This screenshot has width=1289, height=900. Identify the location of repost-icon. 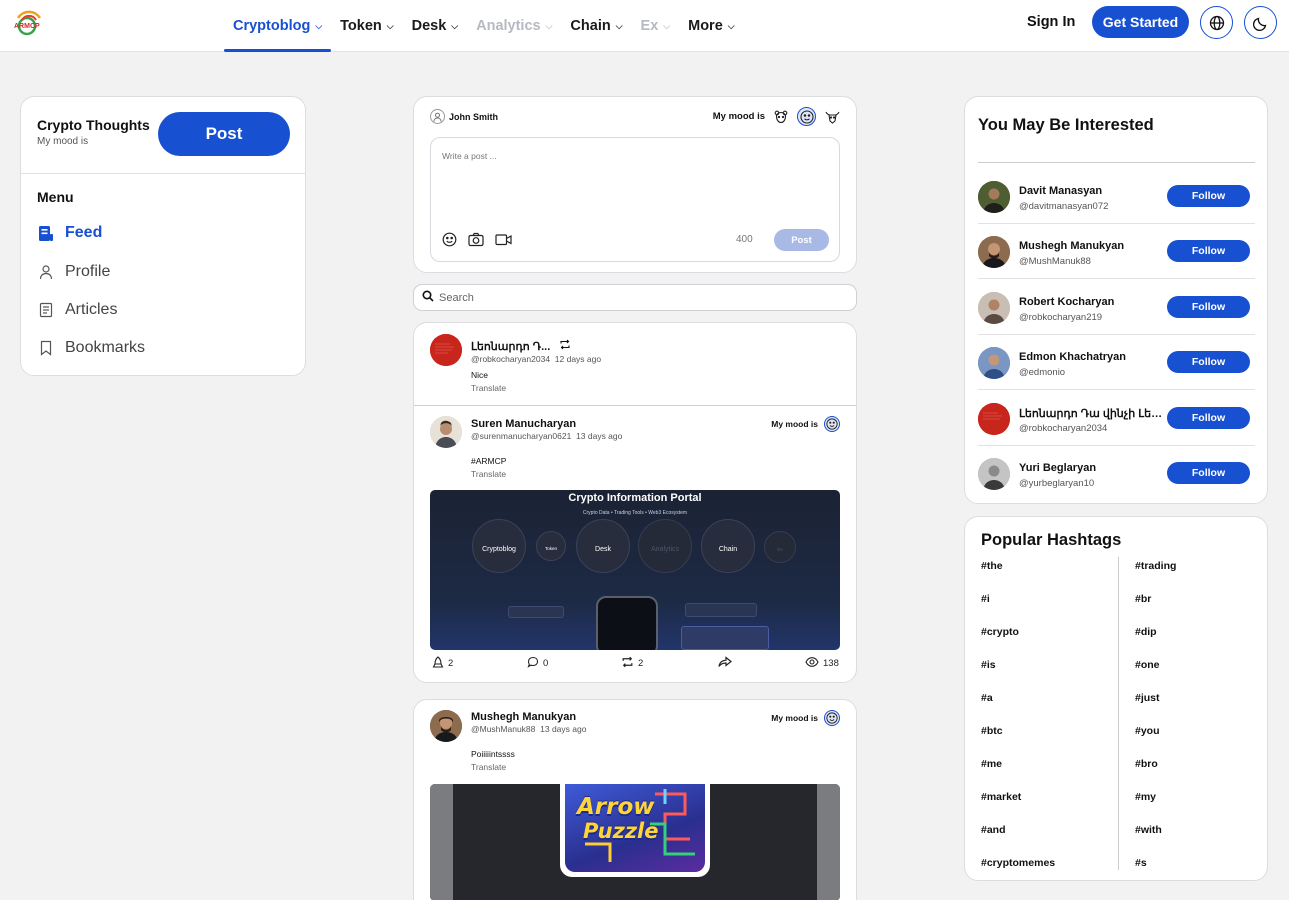
(627, 663).